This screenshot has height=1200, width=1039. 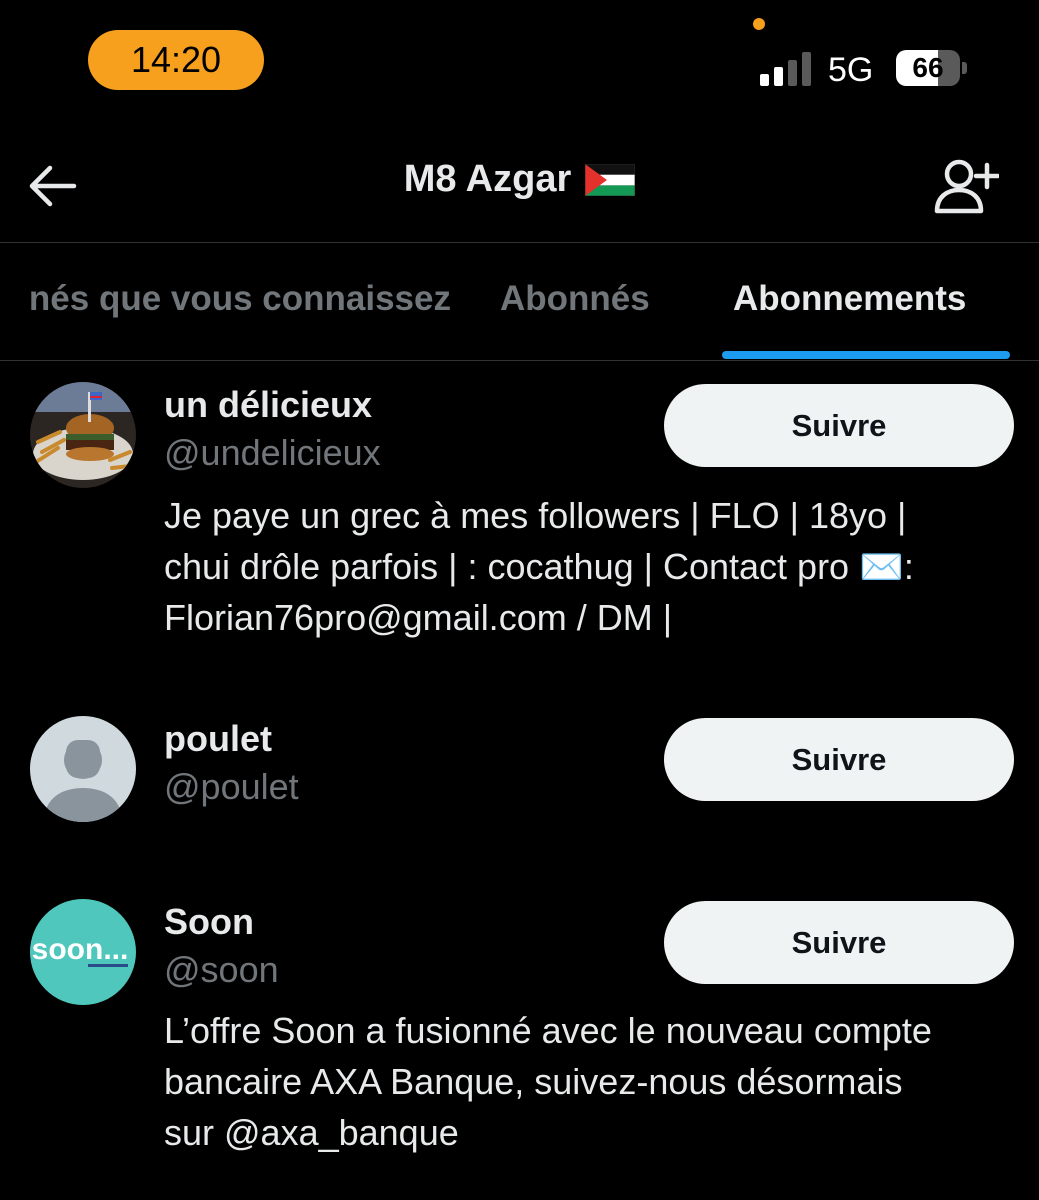 I want to click on profile-header: M8 Azgar, so click(x=519, y=181).